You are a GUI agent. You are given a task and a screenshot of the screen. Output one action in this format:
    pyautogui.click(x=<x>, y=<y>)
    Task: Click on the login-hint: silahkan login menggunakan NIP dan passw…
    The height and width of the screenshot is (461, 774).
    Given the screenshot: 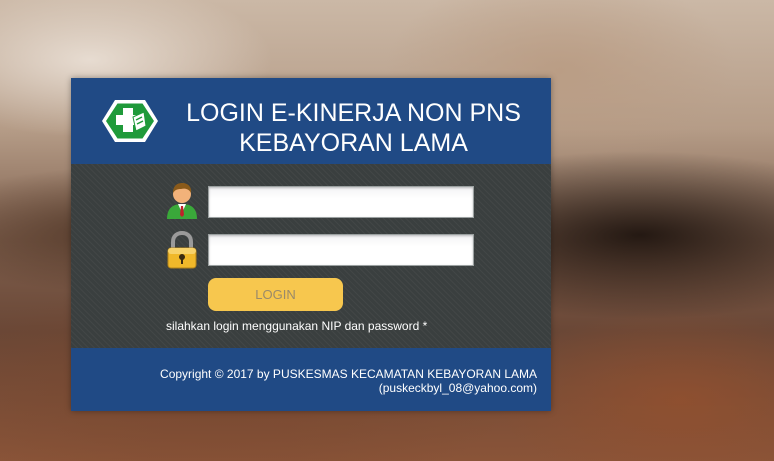 What is the action you would take?
    pyautogui.click(x=297, y=326)
    